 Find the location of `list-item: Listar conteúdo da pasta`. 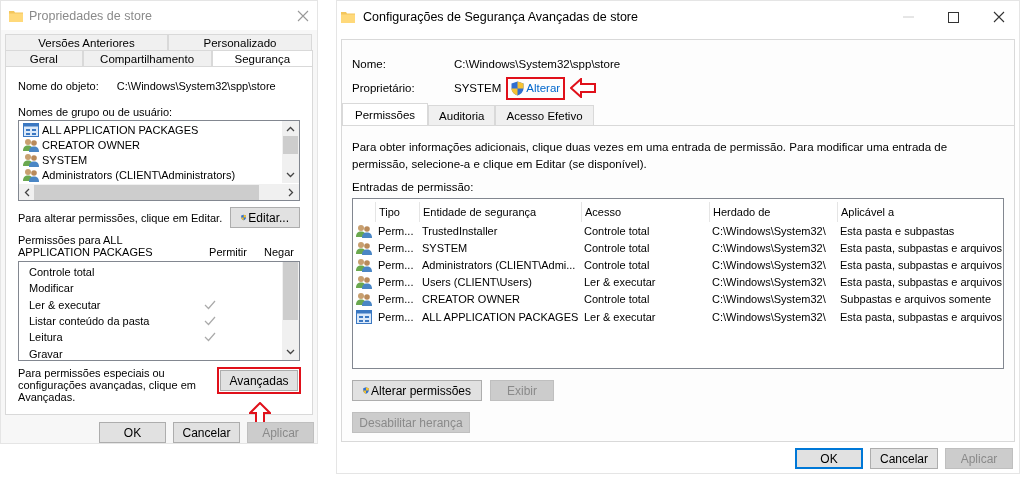

list-item: Listar conteúdo da pasta is located at coordinates (90, 321).